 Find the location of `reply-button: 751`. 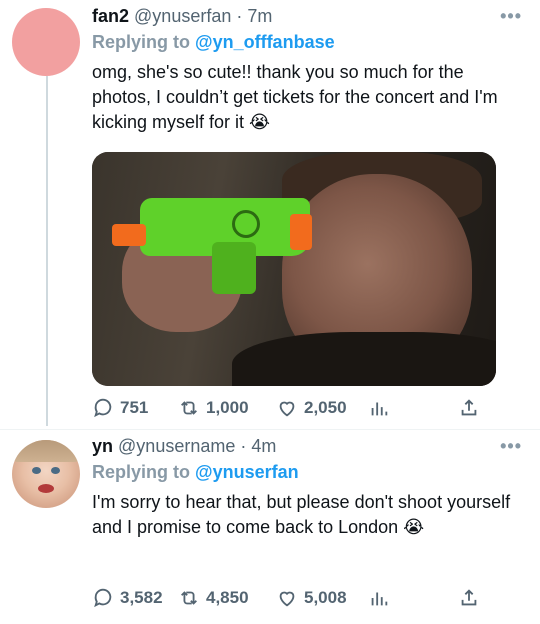

reply-button: 751 is located at coordinates (135, 408).